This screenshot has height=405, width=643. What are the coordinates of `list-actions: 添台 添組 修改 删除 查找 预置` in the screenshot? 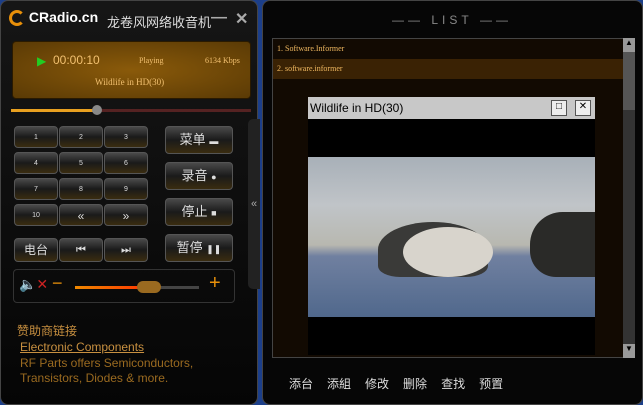 It's located at (403, 384).